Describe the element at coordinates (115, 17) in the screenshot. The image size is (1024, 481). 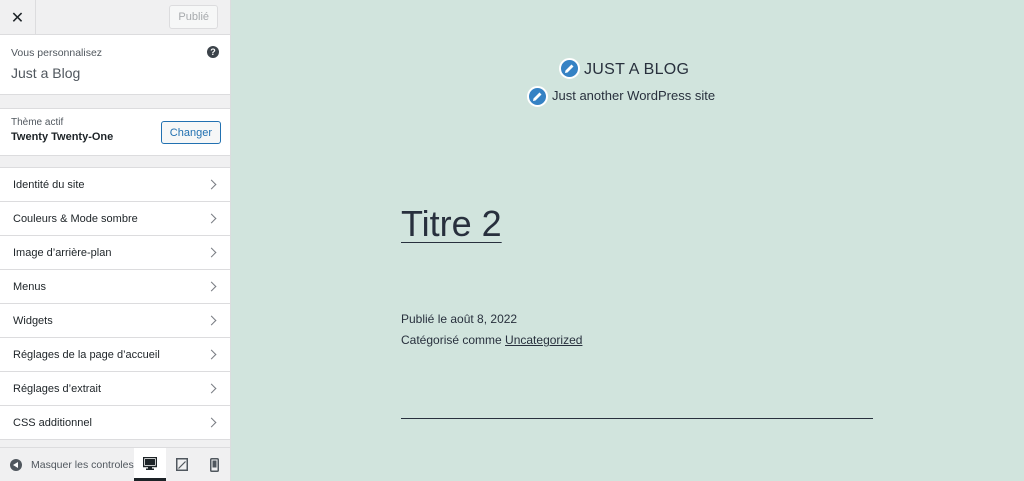
I see `customizer-header: ✕ Publié` at that location.